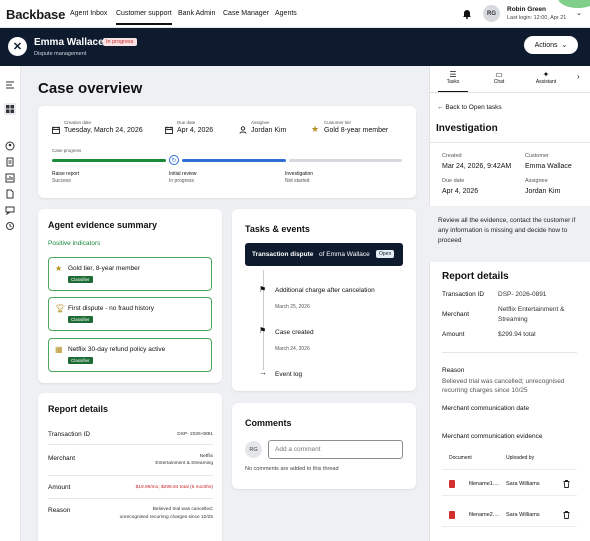 This screenshot has width=590, height=541. What do you see at coordinates (499, 74) in the screenshot?
I see `chat-icon: ▭` at bounding box center [499, 74].